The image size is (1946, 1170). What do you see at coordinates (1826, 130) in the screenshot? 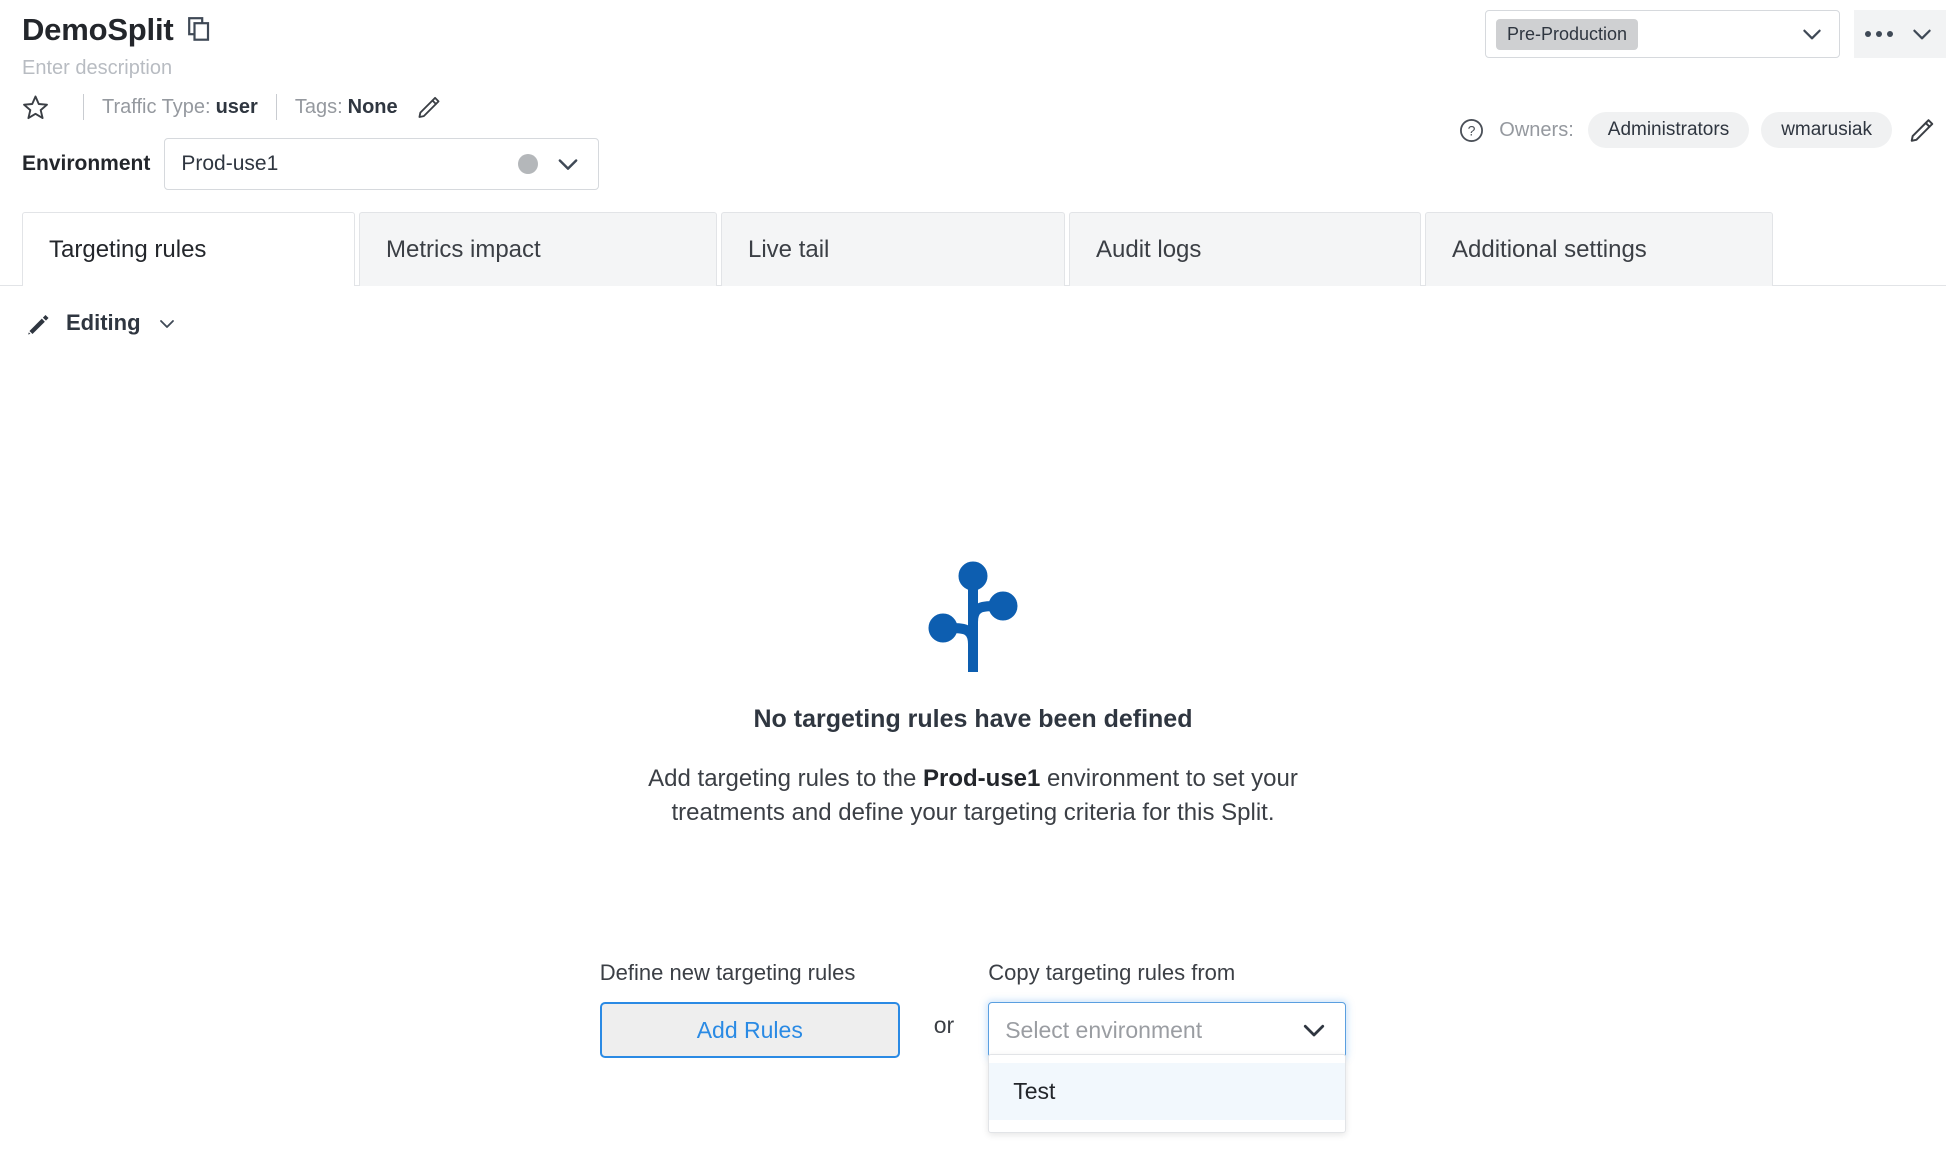
I see `owner-pill-wmarusiak: wmarusiak` at bounding box center [1826, 130].